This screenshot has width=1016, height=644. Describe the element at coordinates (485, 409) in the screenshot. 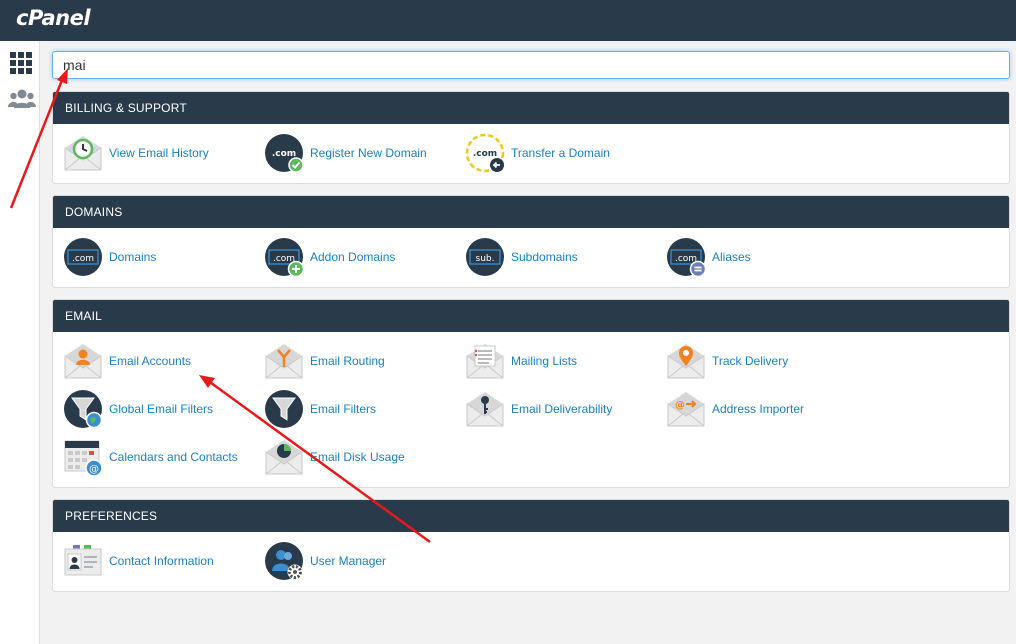

I see `email-deliverability-icon` at that location.